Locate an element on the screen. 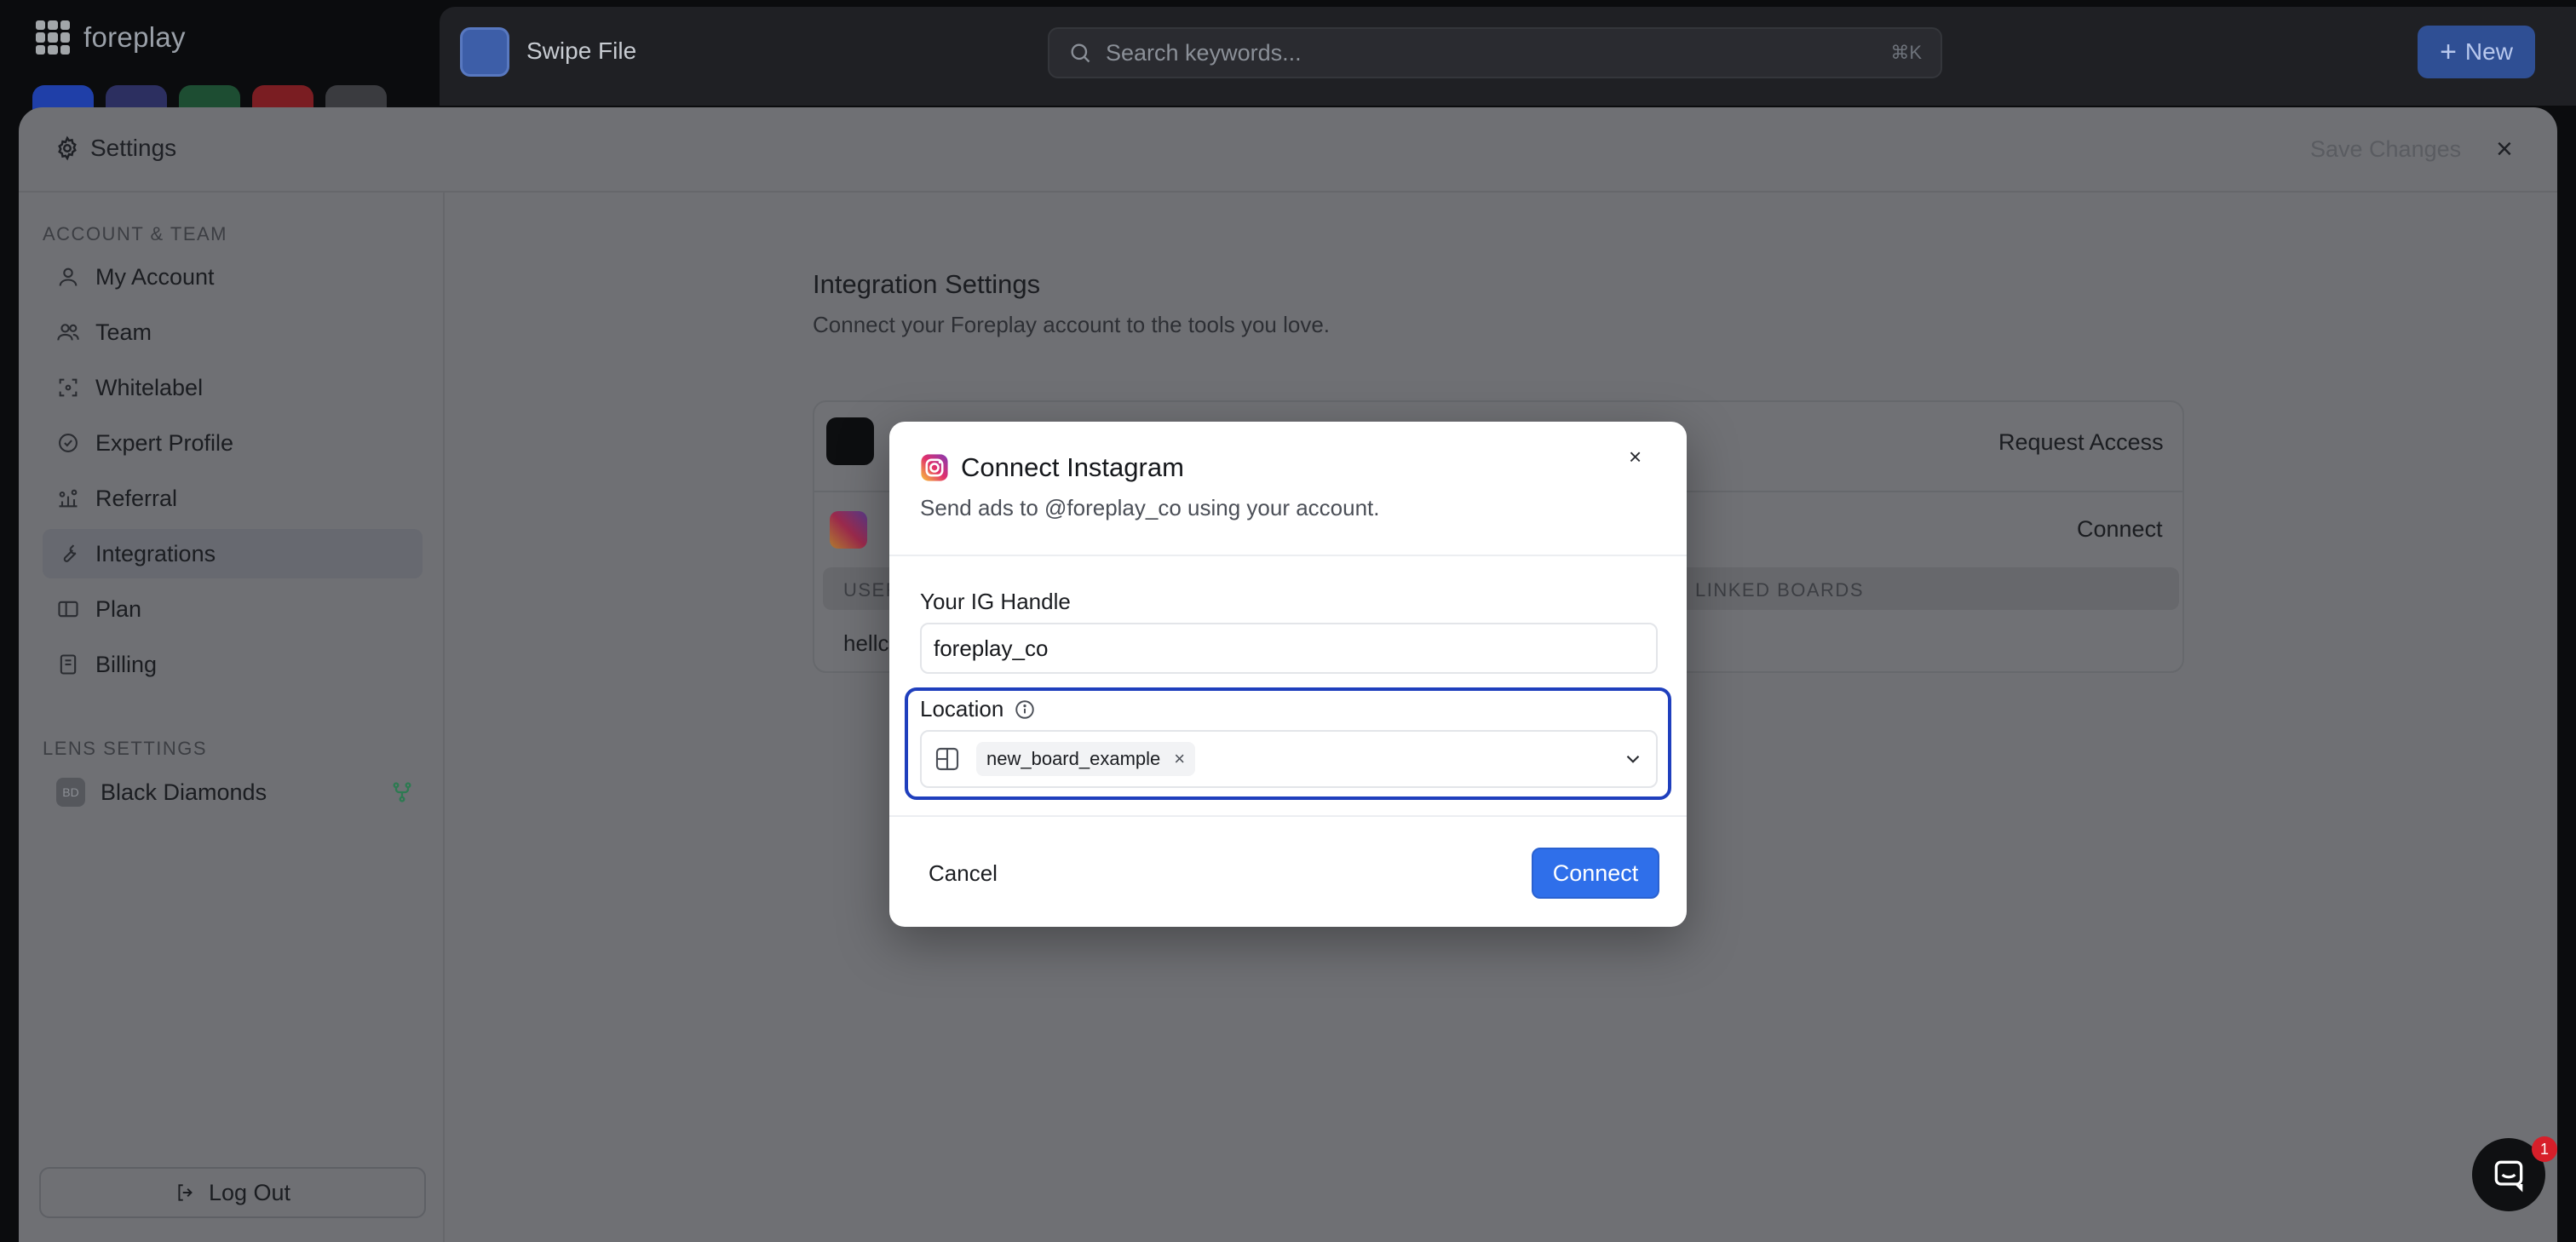 The height and width of the screenshot is (1242, 2576). selected-board-chip: new_board_example × is located at coordinates (1086, 759).